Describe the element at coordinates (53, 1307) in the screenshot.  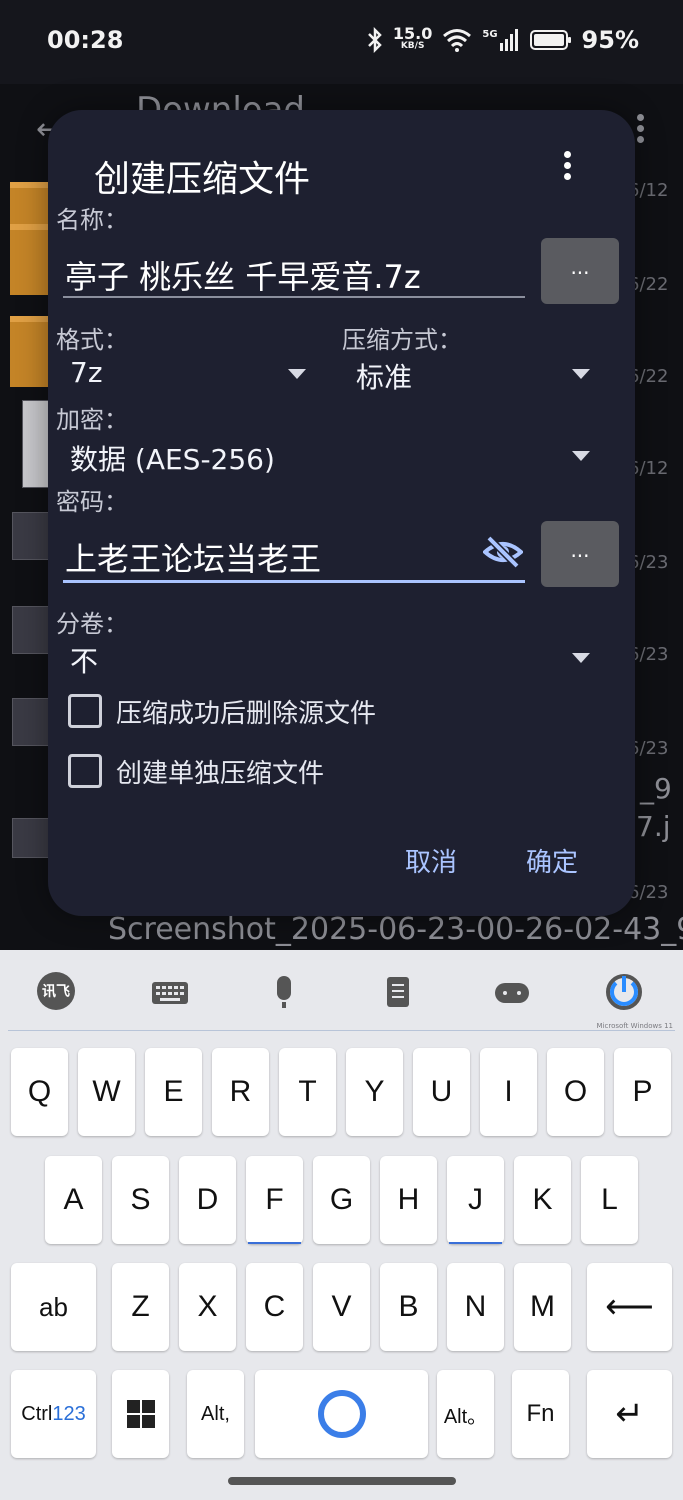
I see `key-case-toggle: ab` at that location.